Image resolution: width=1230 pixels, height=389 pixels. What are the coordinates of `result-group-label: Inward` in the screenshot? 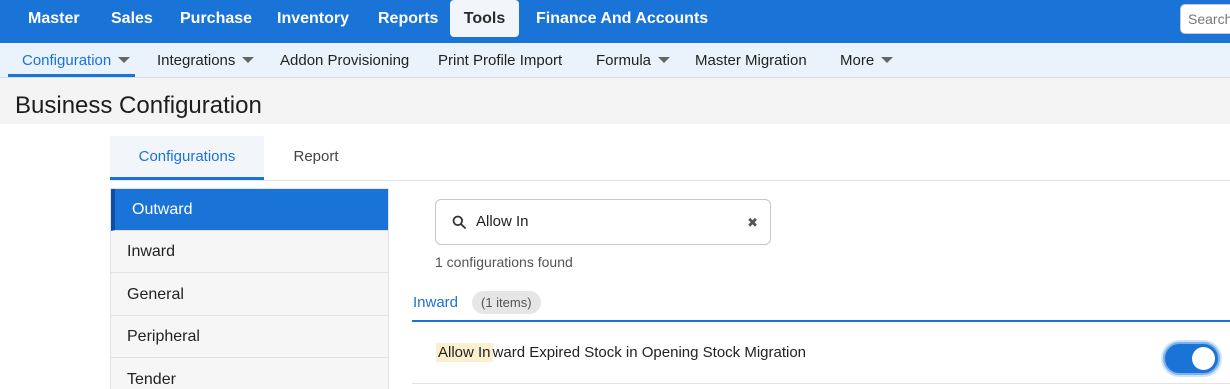 It's located at (436, 302).